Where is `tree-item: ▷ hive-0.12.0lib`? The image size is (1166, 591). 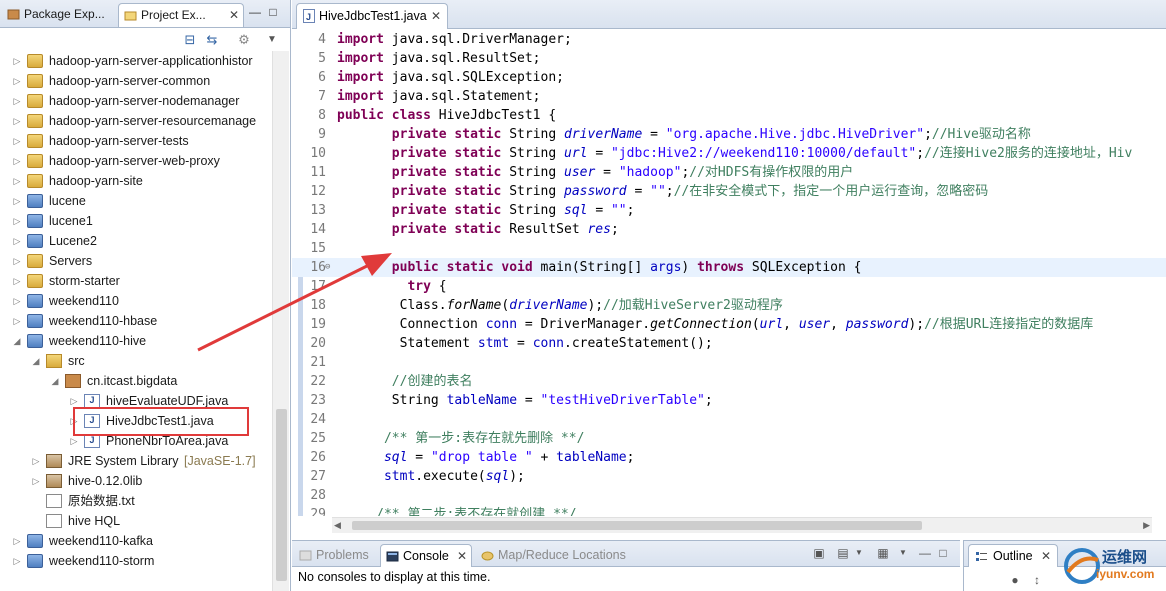 tree-item: ▷ hive-0.12.0lib is located at coordinates (136, 481).